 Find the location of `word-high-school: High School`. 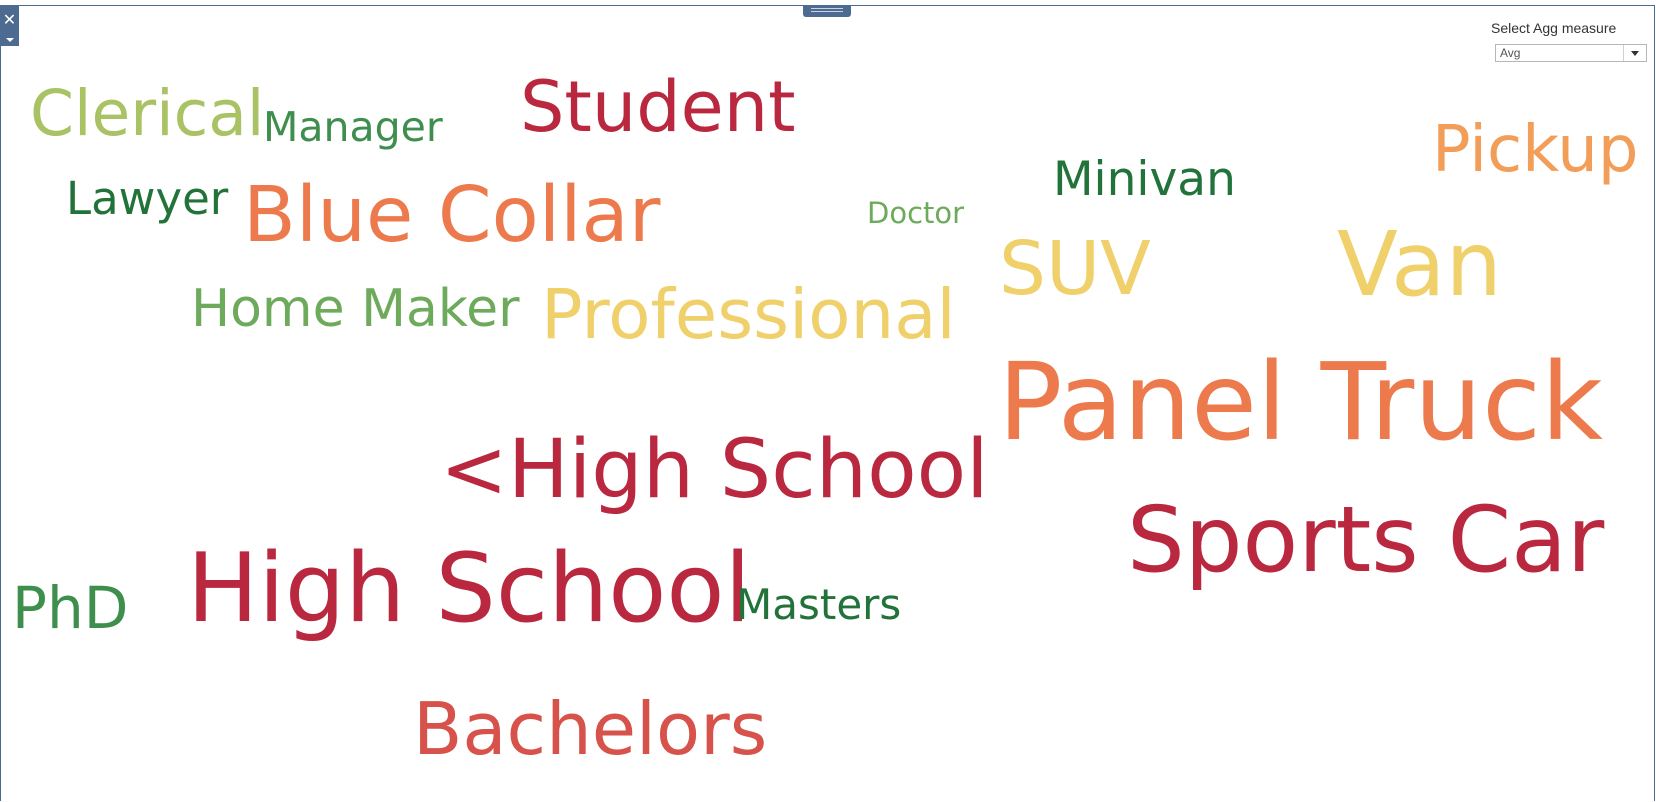

word-high-school: High School is located at coordinates (469, 589).